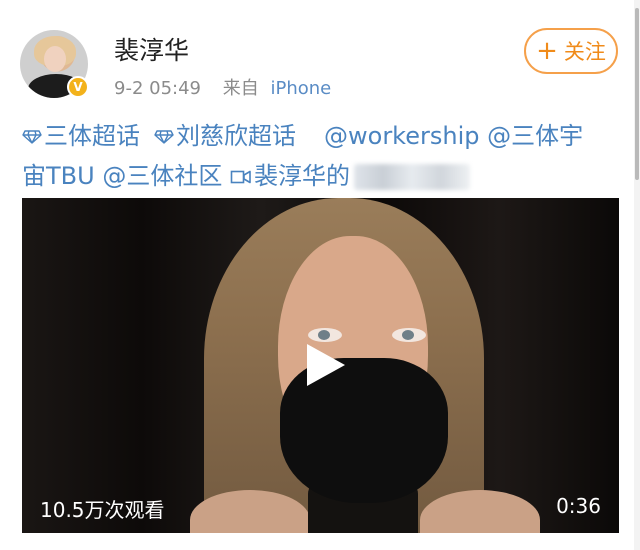  I want to click on verified-badge-icon: V, so click(78, 87).